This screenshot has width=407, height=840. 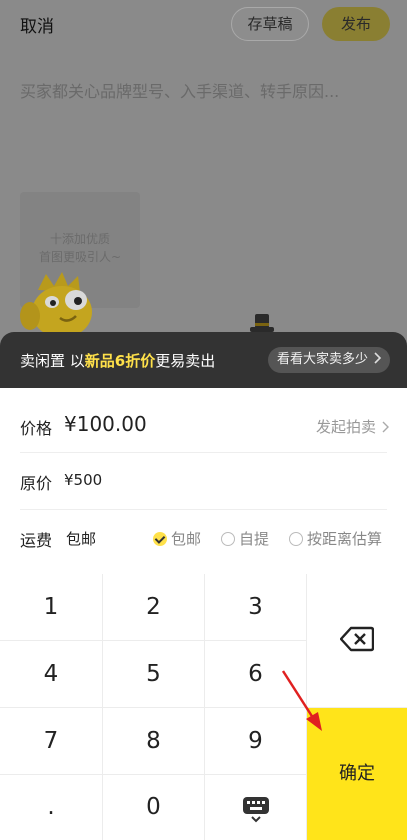 What do you see at coordinates (255, 674) in the screenshot?
I see `key-6: 6` at bounding box center [255, 674].